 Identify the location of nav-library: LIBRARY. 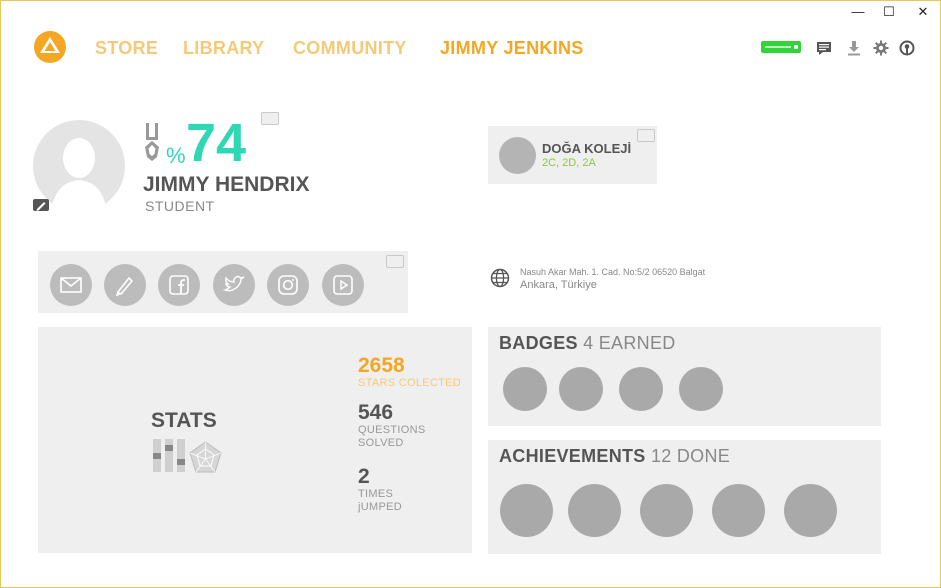
(223, 48).